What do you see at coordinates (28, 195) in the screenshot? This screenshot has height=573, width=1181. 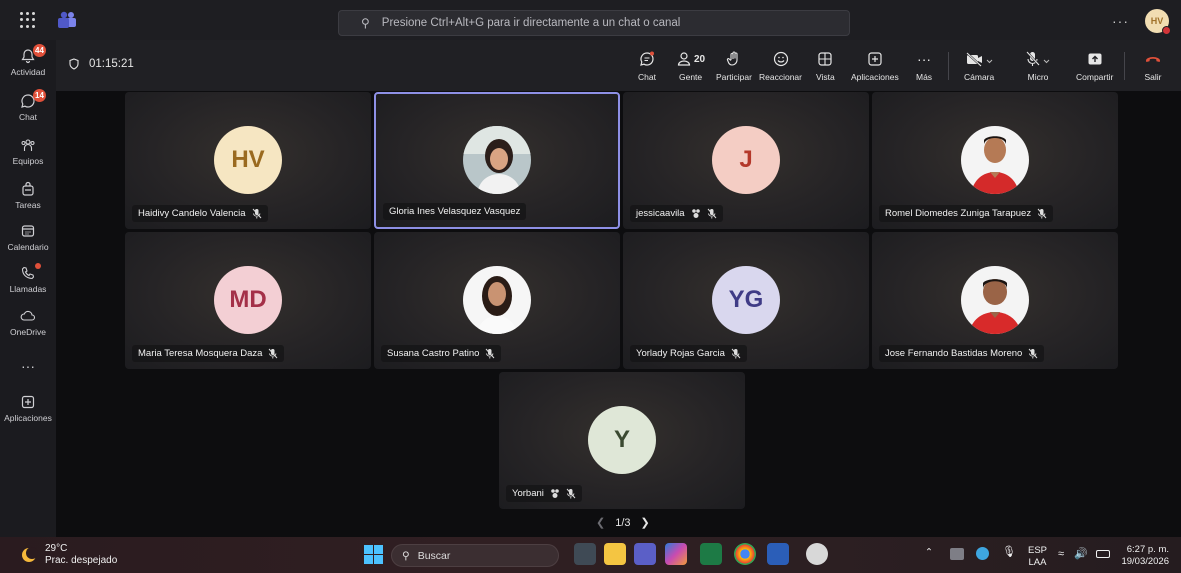 I see `rail-item-tareas: Tareas` at bounding box center [28, 195].